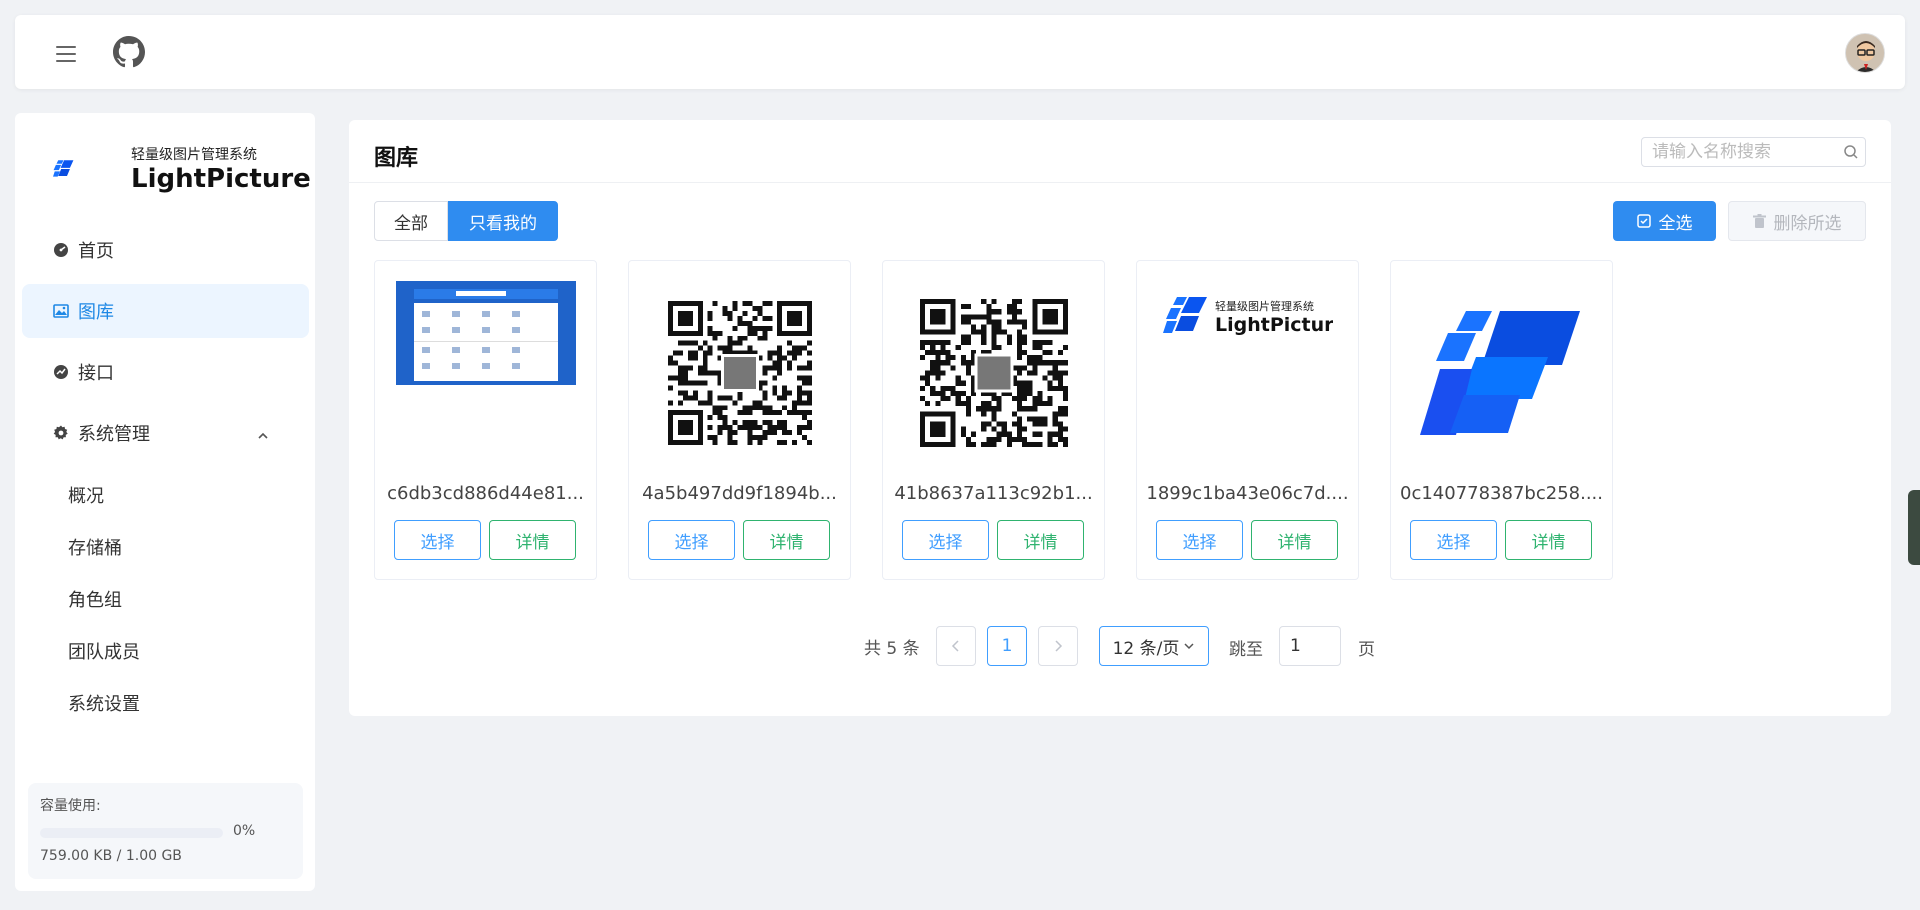 This screenshot has width=1920, height=910. Describe the element at coordinates (503, 221) in the screenshot. I see `filter-mine-button: 只看我的` at that location.